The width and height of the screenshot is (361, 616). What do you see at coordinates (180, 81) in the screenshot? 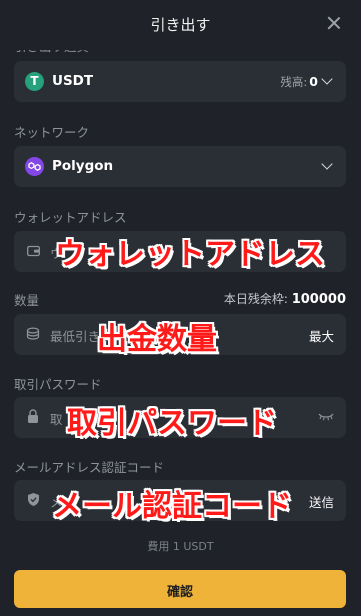
I see `coin-select: USDT 残高:0` at bounding box center [180, 81].